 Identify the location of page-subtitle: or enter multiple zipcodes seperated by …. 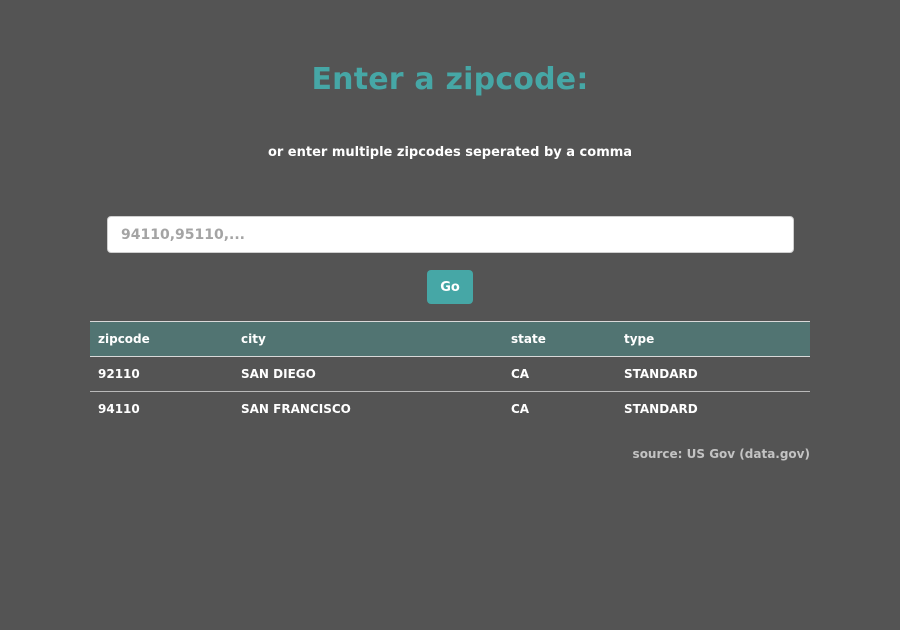
(450, 152).